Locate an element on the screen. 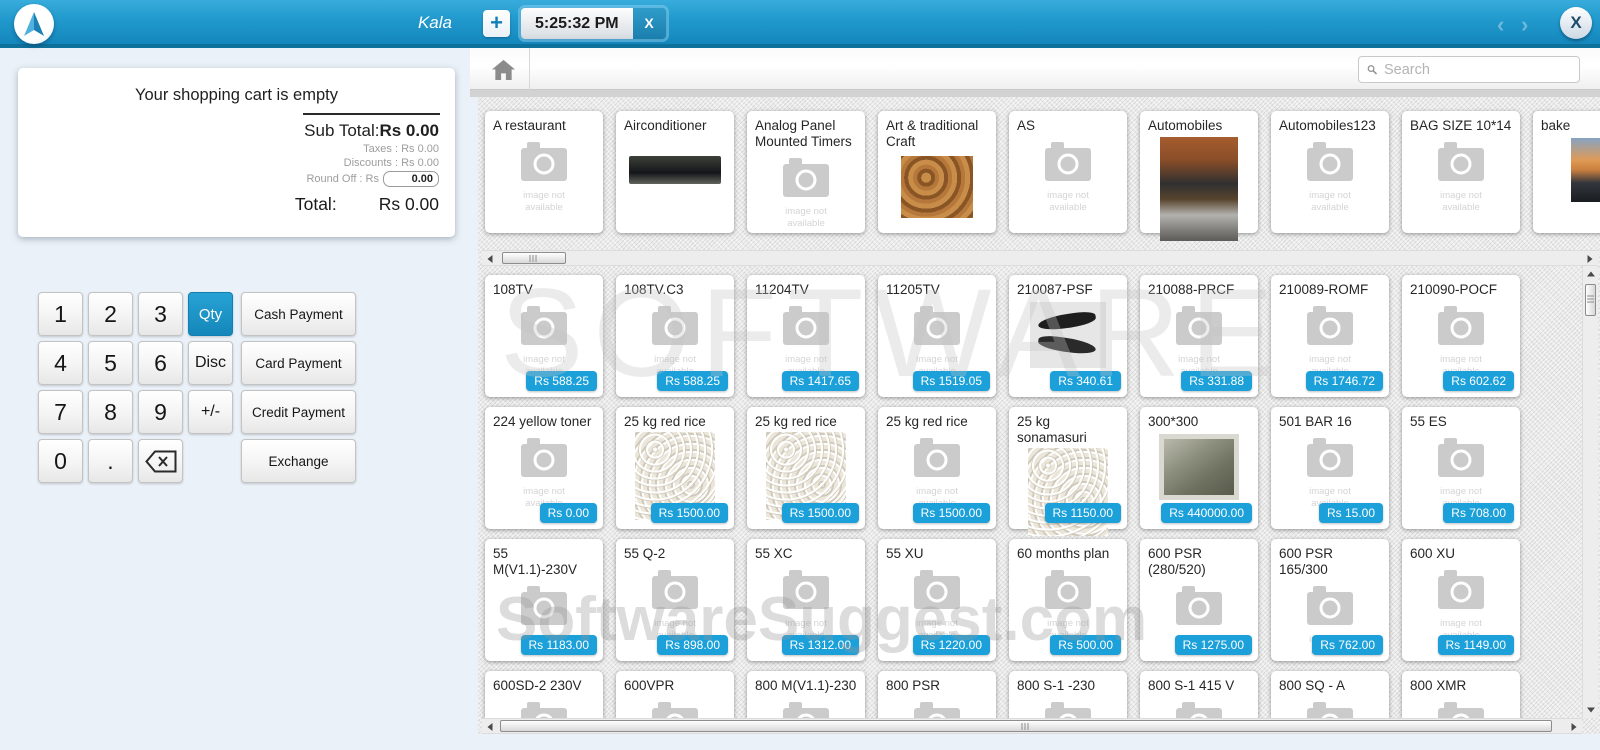 Image resolution: width=1600 pixels, height=750 pixels. placeholder-text: image notavailable is located at coordinates (1068, 201).